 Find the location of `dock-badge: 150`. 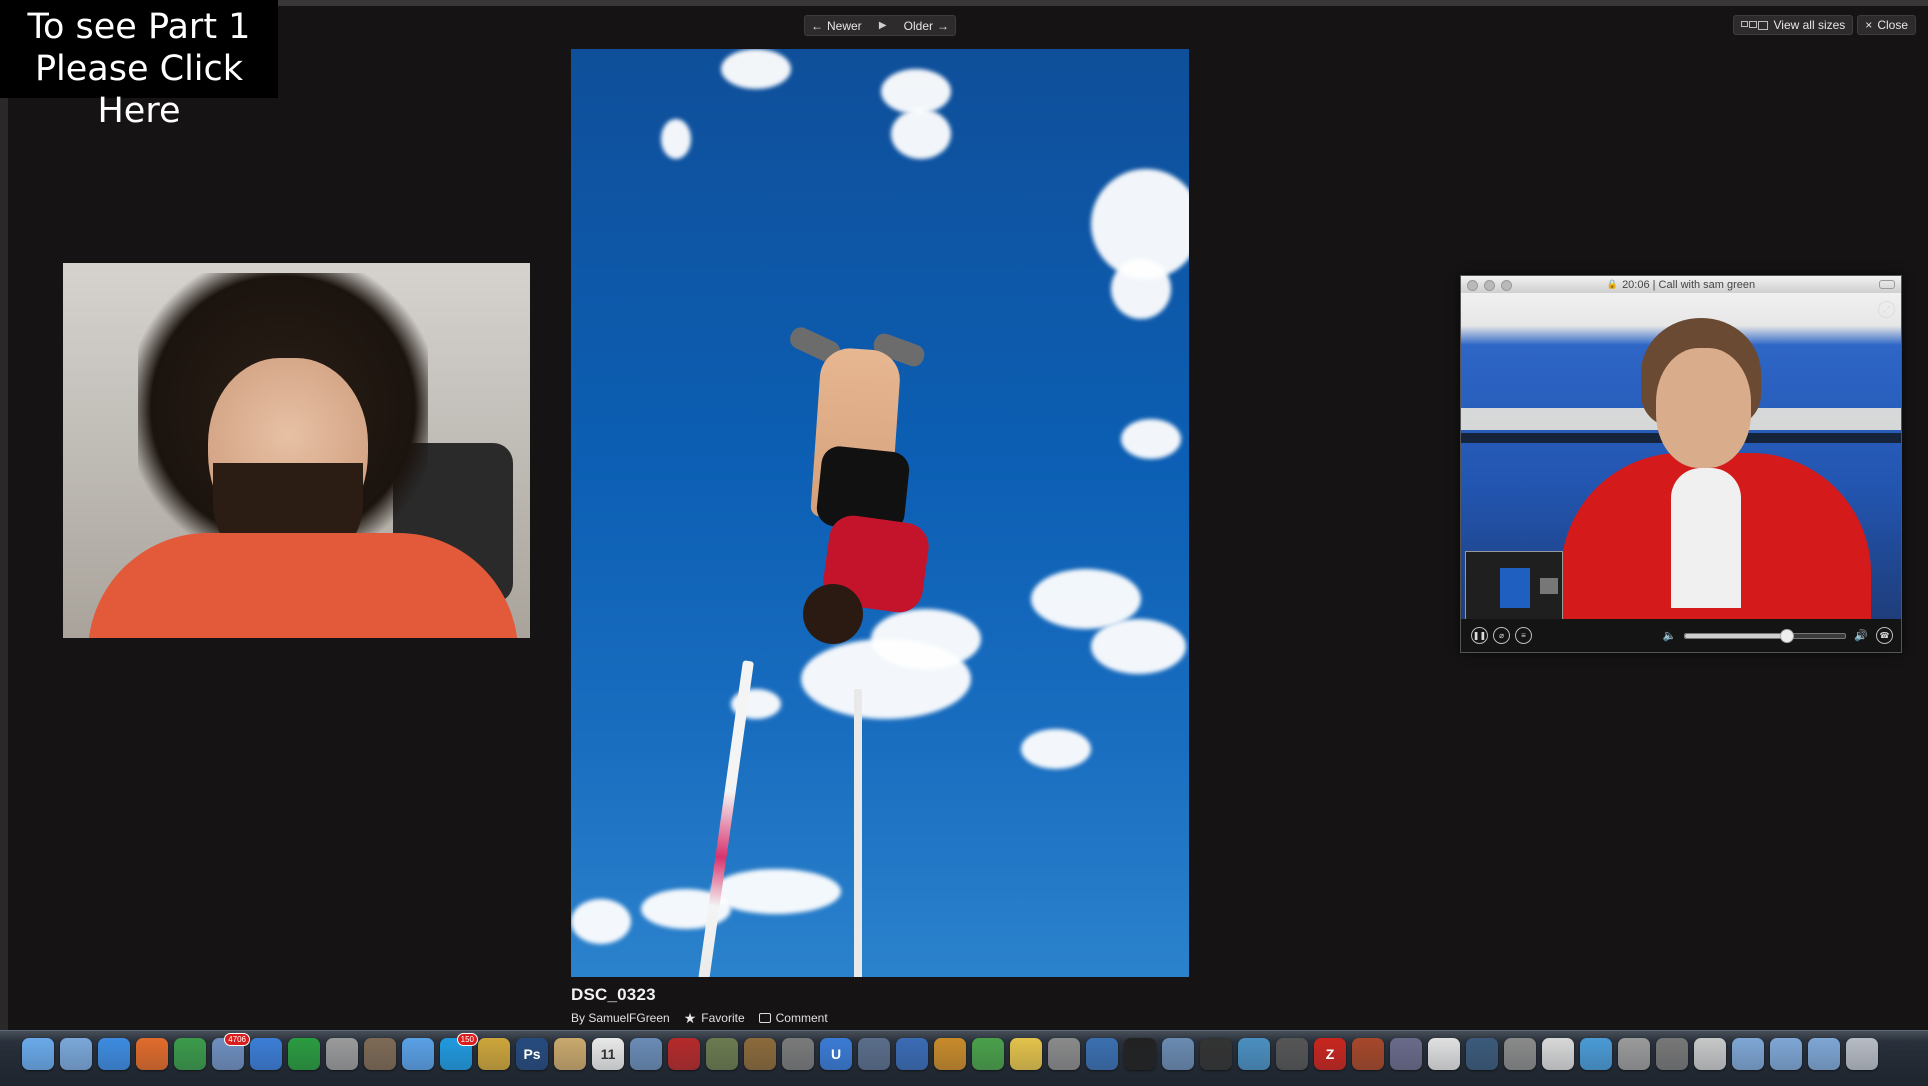

dock-badge: 150 is located at coordinates (467, 1039).